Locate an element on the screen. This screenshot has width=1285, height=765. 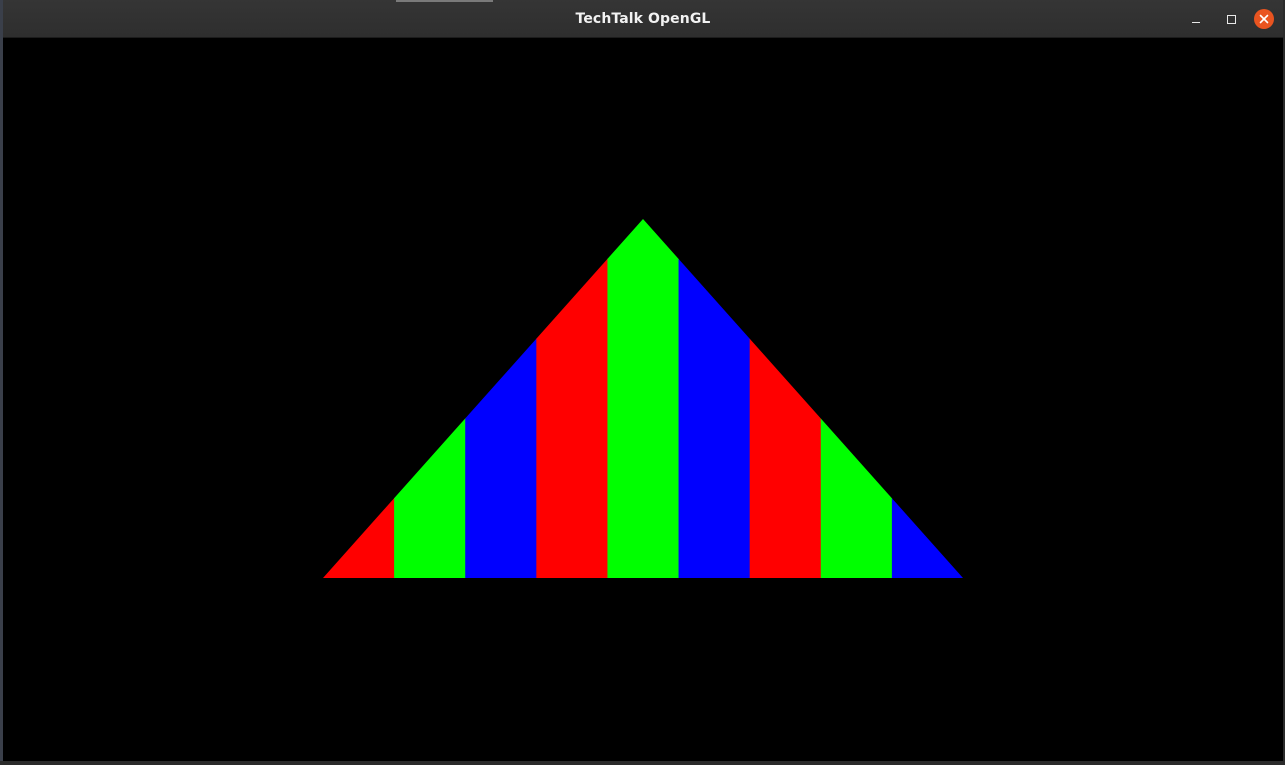
maximize-button is located at coordinates (1231, 19).